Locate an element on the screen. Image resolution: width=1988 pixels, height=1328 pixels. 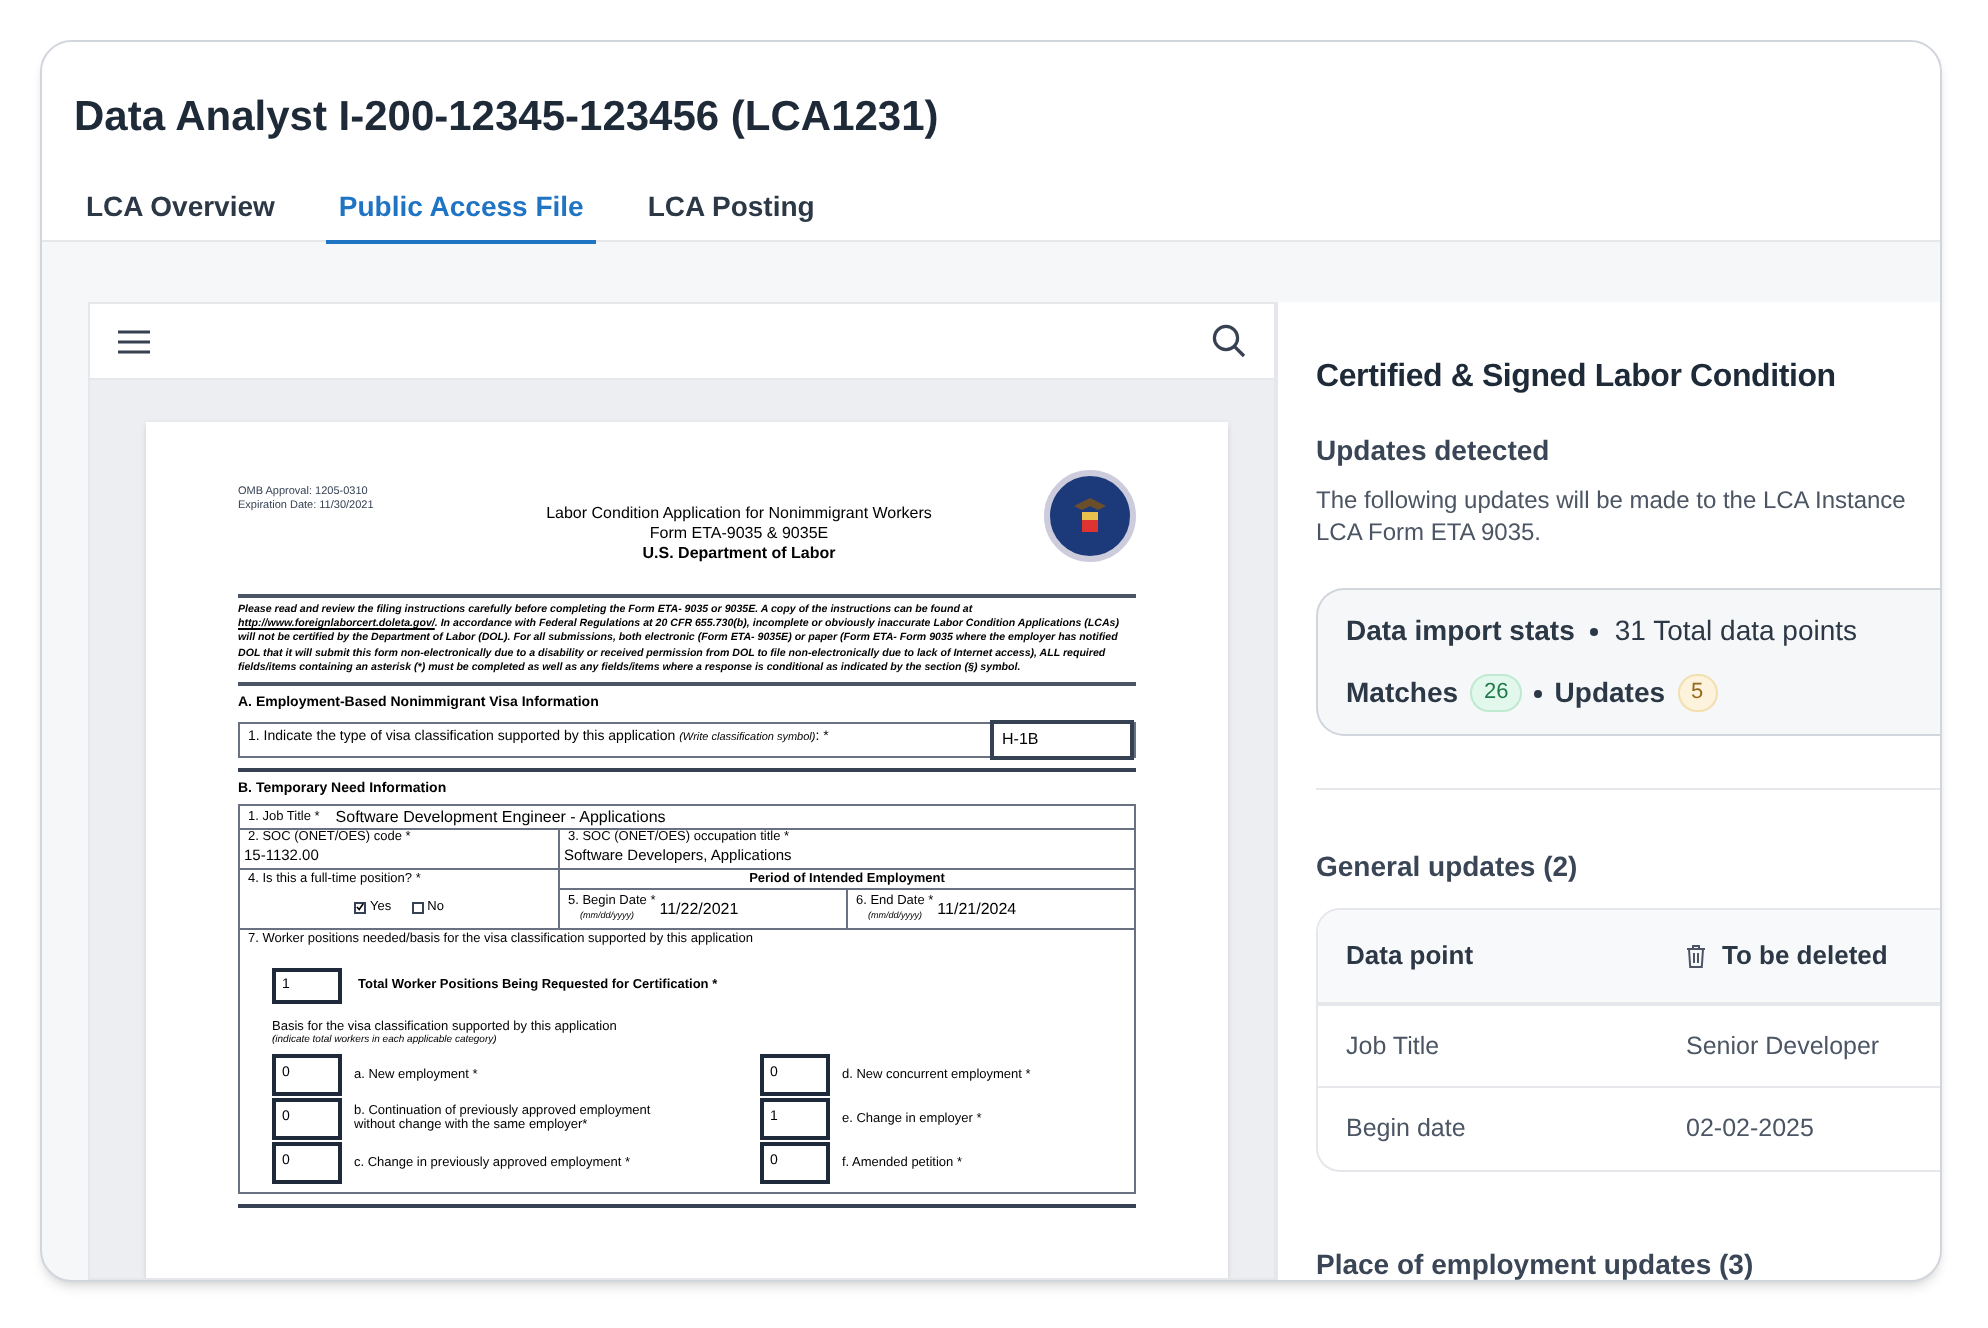
table-cell-text: Begin date is located at coordinates (1406, 1129).